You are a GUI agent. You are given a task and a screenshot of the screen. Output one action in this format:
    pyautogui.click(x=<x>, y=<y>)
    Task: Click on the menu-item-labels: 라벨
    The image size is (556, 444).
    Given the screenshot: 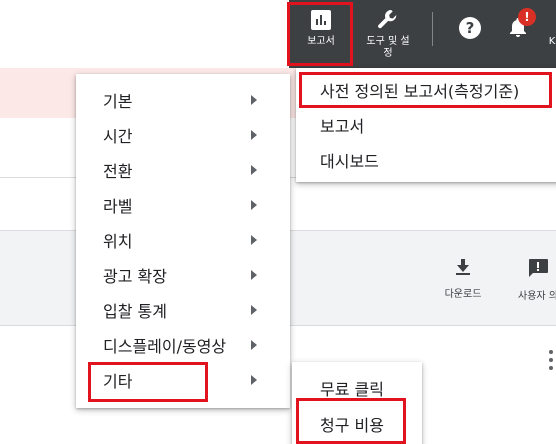 What is the action you would take?
    pyautogui.click(x=183, y=204)
    